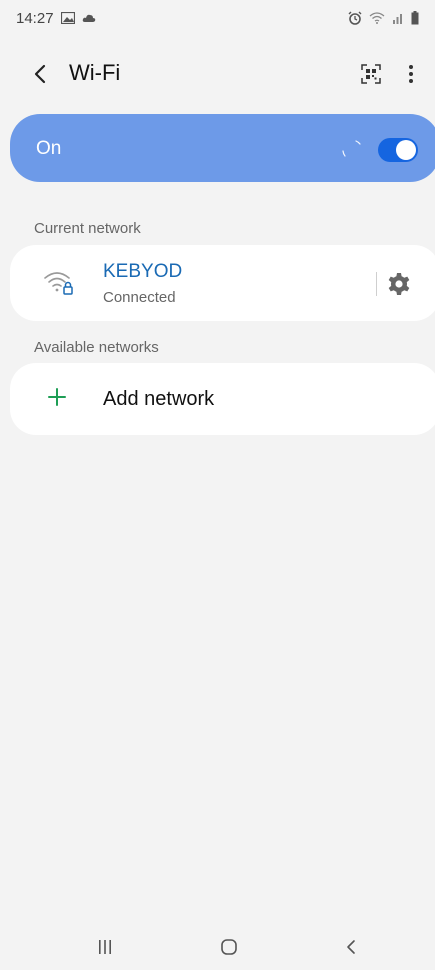 The image size is (435, 970). Describe the element at coordinates (406, 150) in the screenshot. I see `switch-knob` at that location.